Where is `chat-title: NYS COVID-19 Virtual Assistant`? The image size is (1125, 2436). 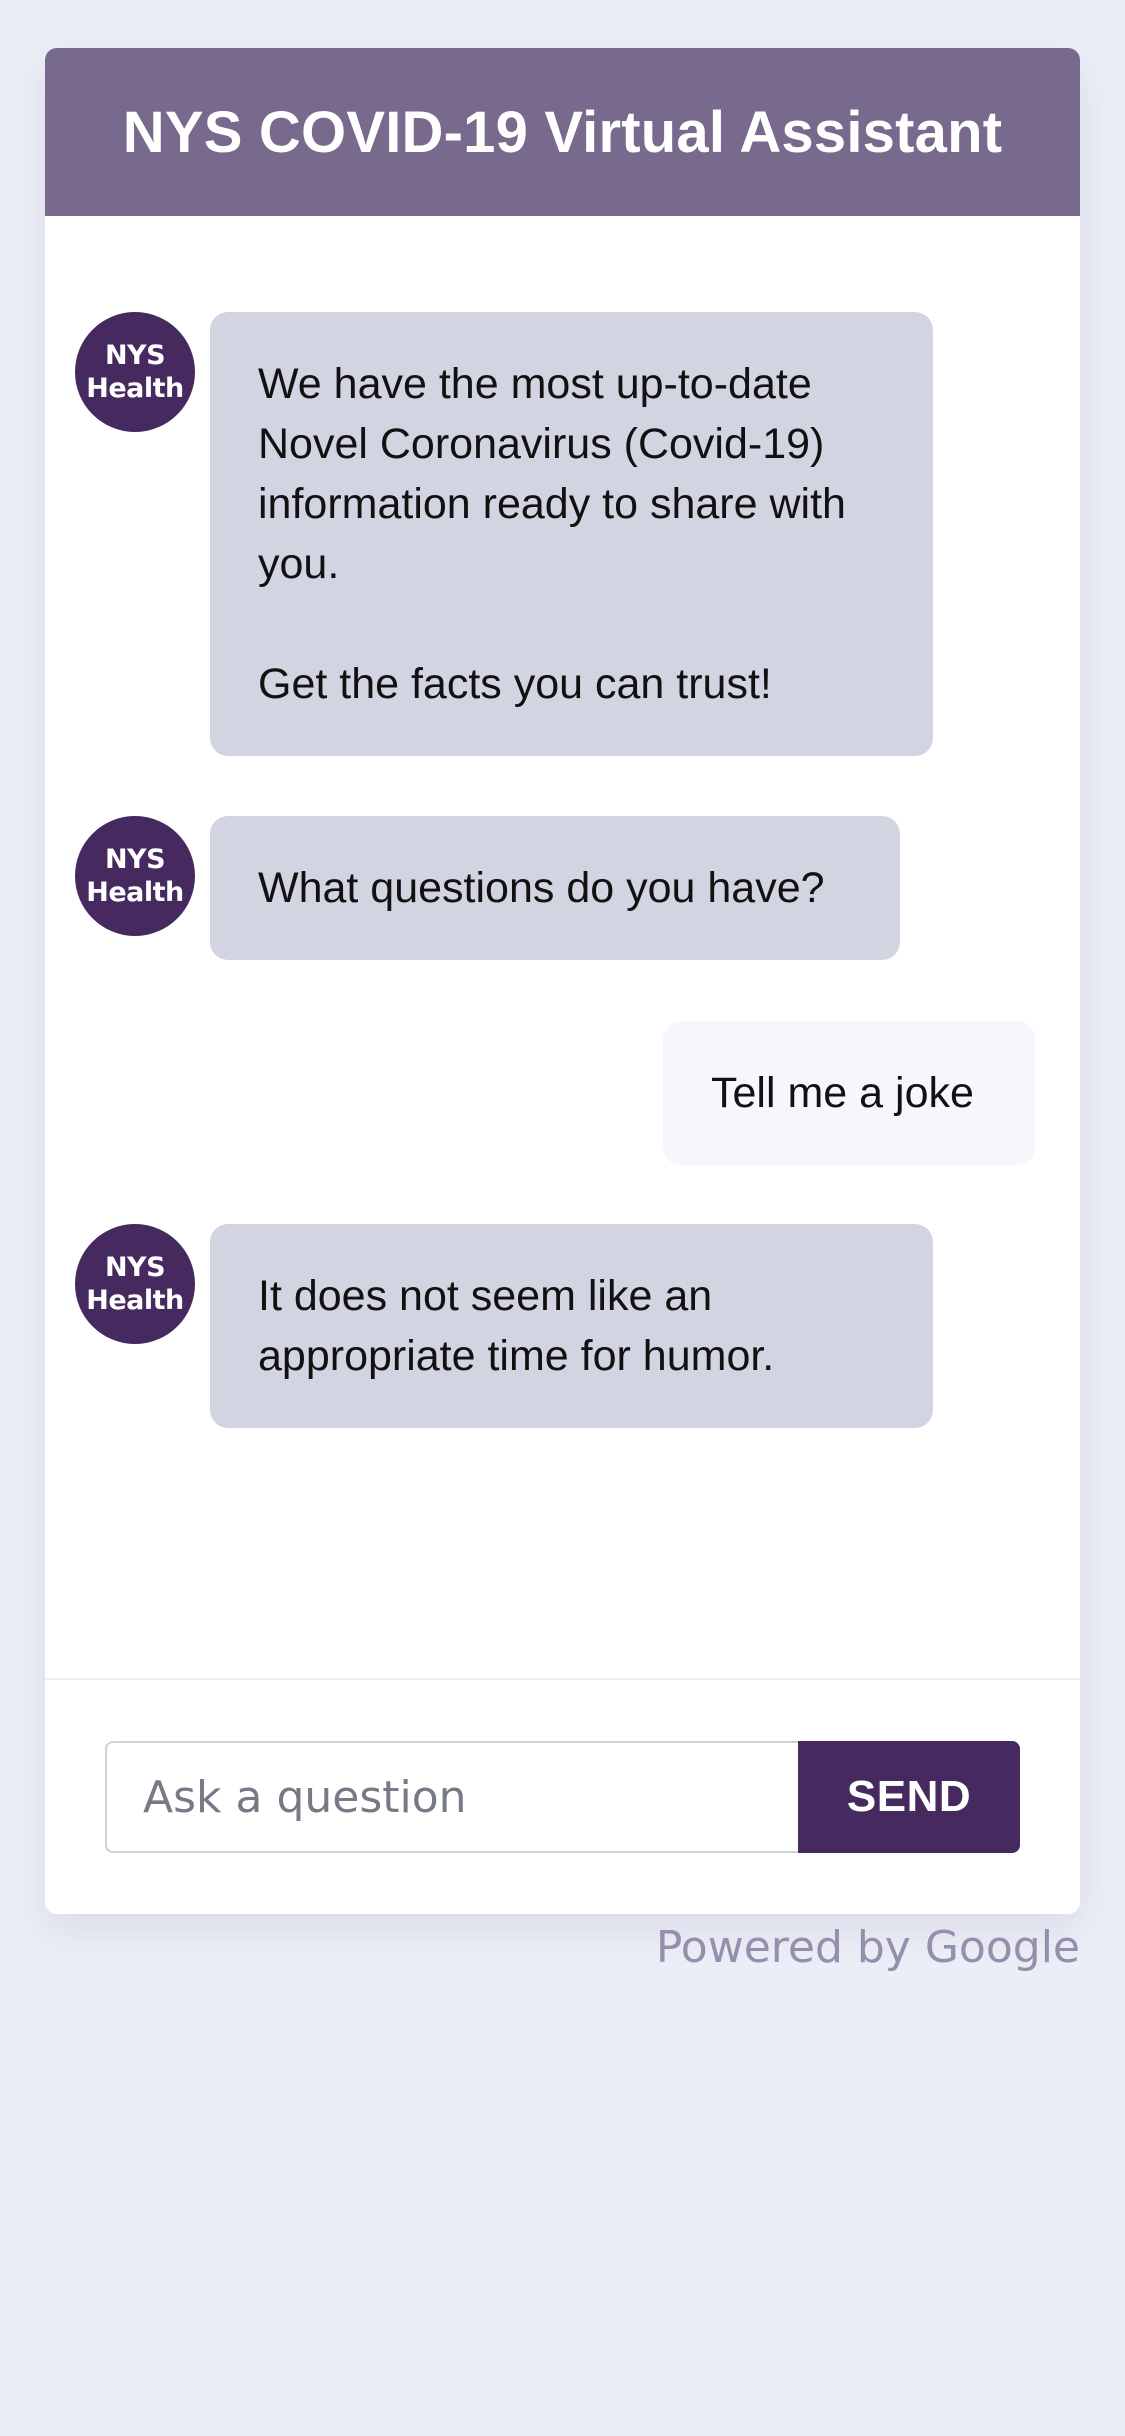 chat-title: NYS COVID-19 Virtual Assistant is located at coordinates (562, 132).